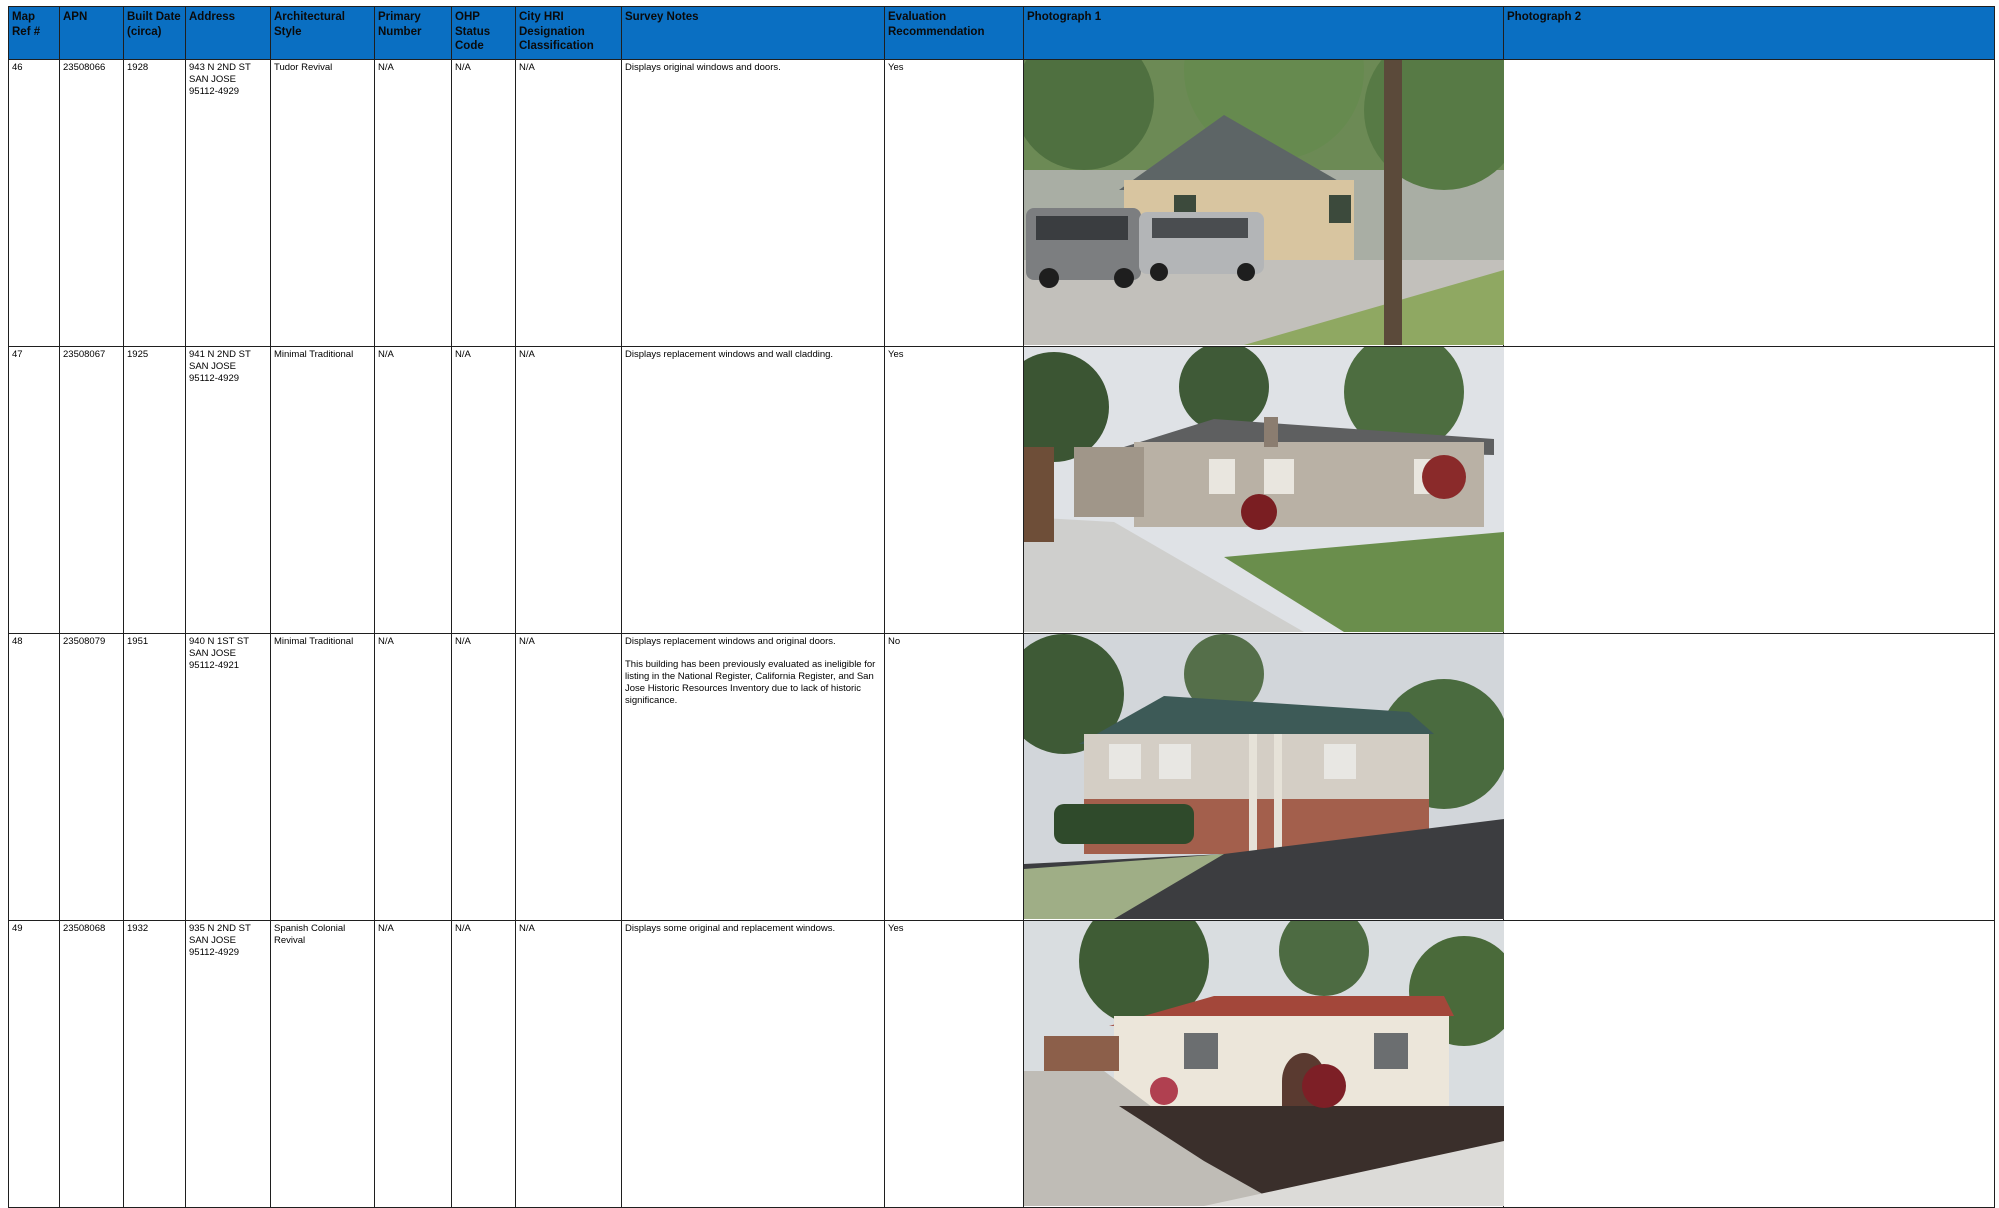  What do you see at coordinates (228, 1064) in the screenshot?
I see `address-cell: 935 N 2ND ST SAN JOSE 95112-4929` at bounding box center [228, 1064].